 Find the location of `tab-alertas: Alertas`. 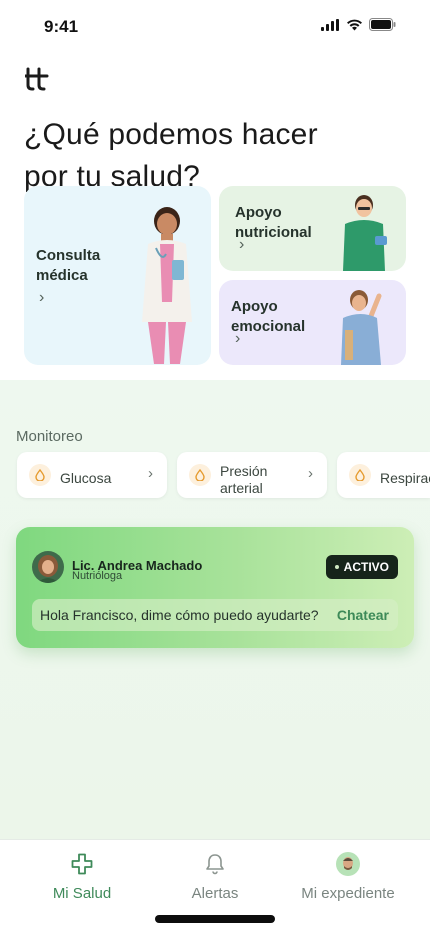

tab-alertas: Alertas is located at coordinates (215, 875).